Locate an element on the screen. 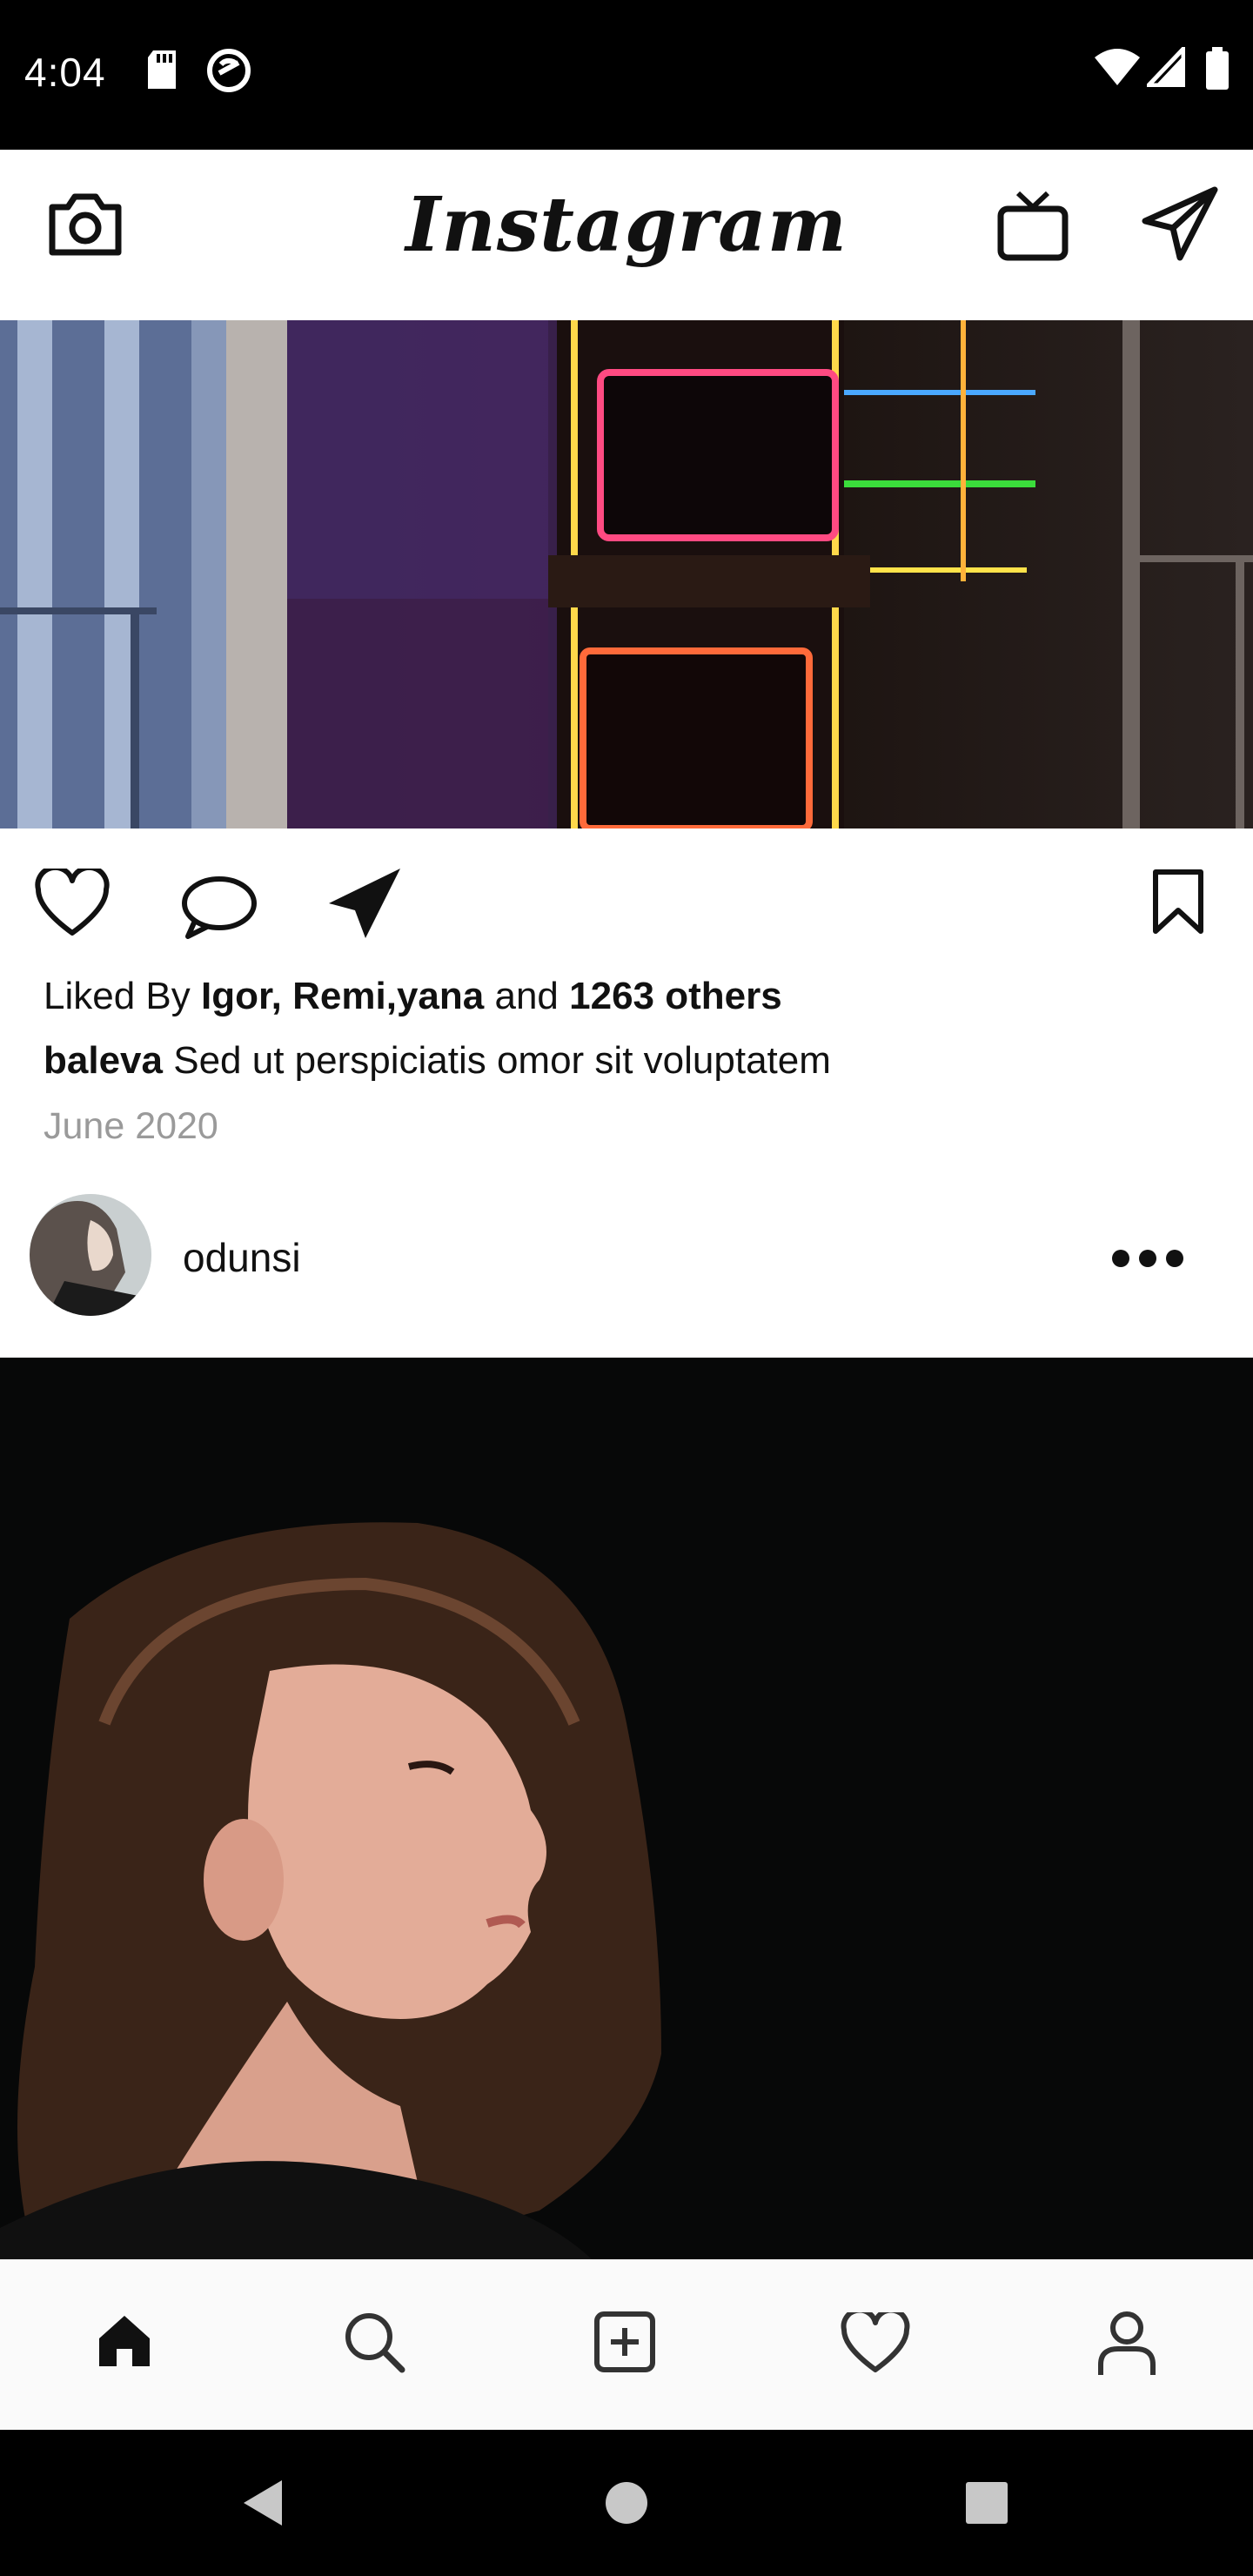  igtv-icon is located at coordinates (1033, 227).